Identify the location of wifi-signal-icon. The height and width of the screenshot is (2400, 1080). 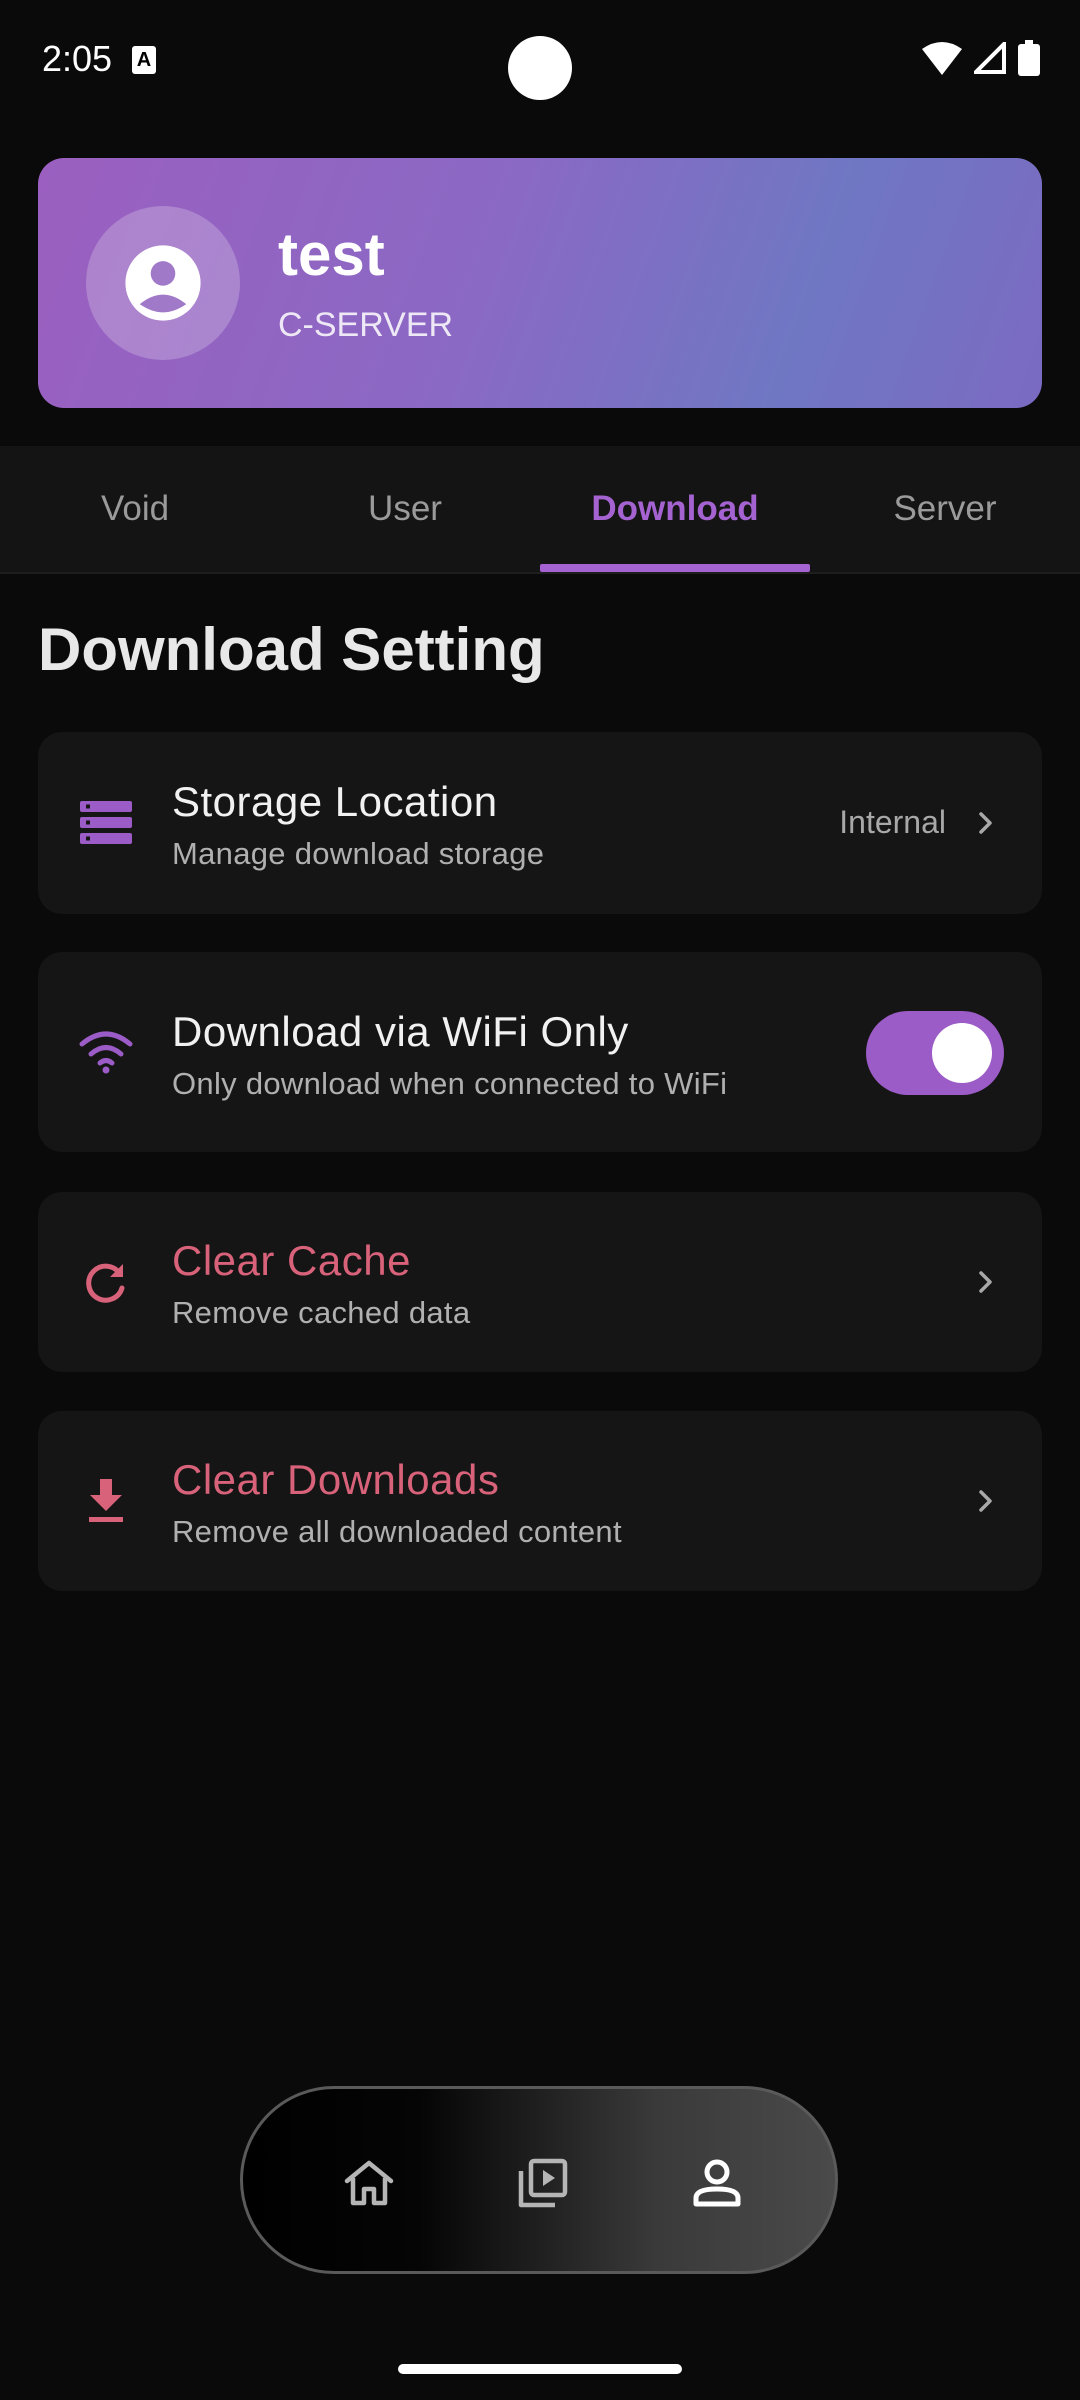
(942, 58).